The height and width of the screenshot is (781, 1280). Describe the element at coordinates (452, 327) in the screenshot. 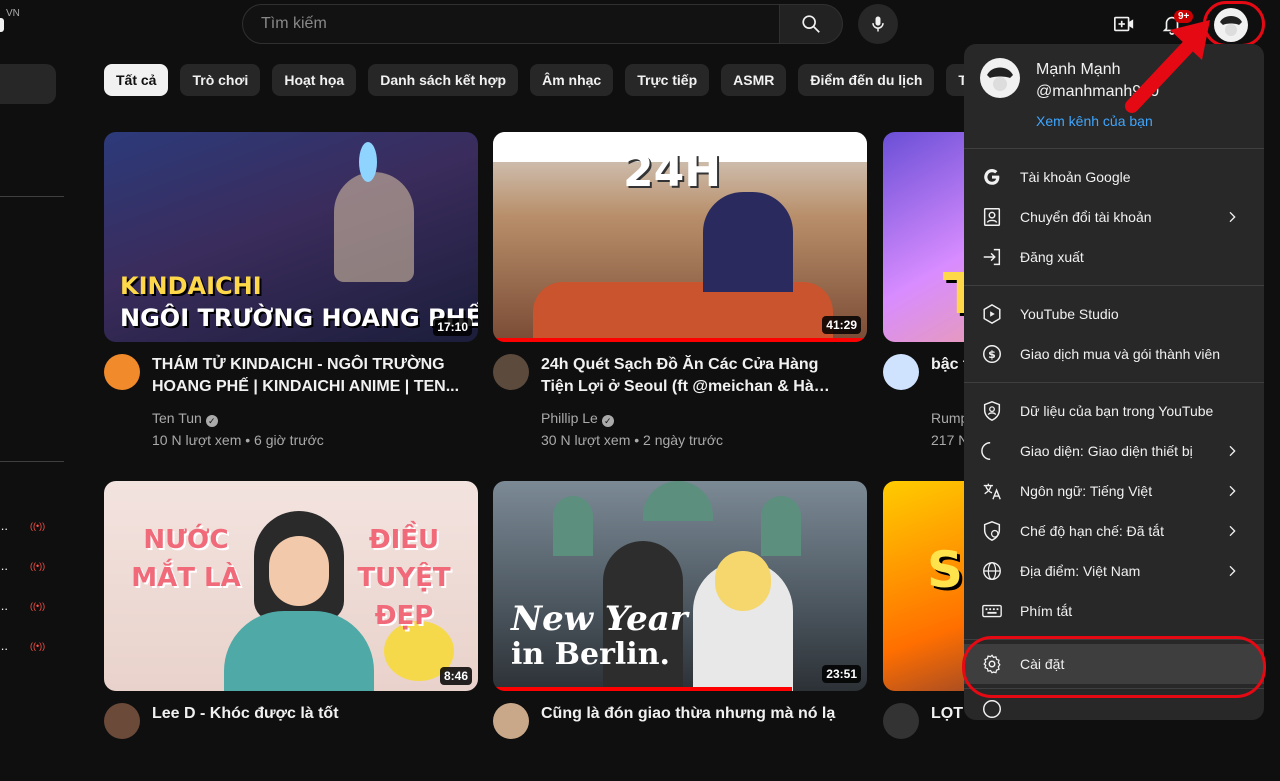

I see `video-duration: 17:10` at that location.